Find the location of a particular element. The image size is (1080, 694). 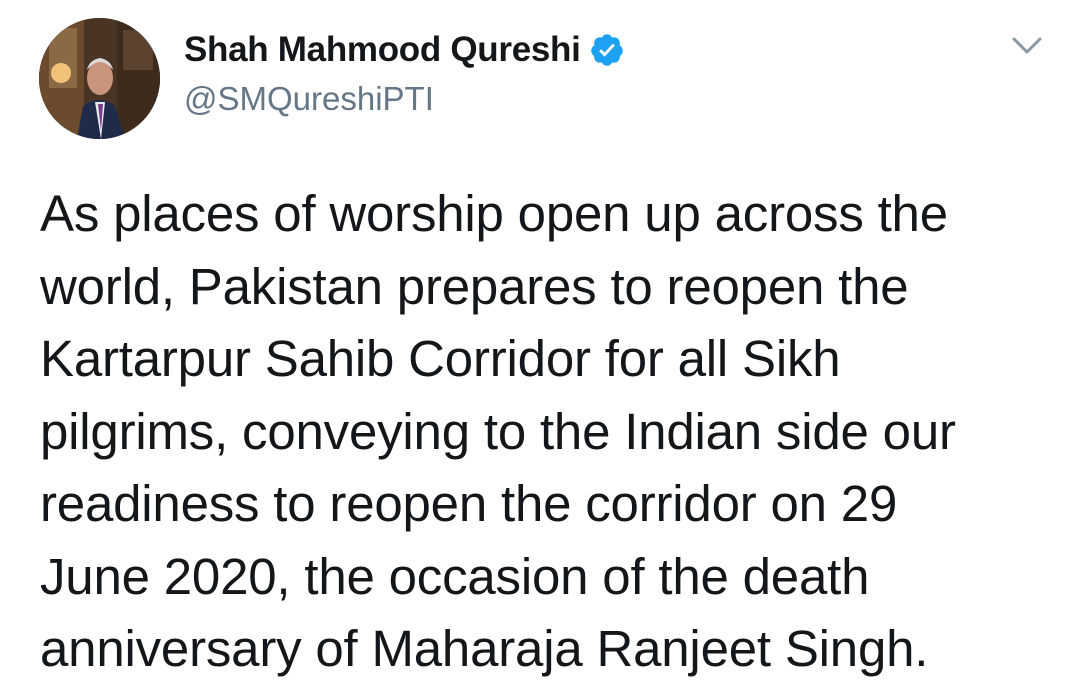

tweet-text-line: world, Pakistan prepares to reopen the is located at coordinates (474, 286).